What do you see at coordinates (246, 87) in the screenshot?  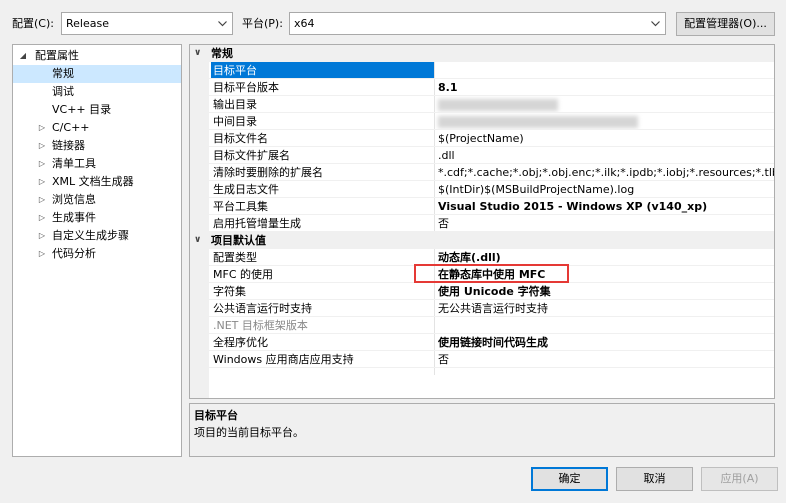 I see `property-name: 目标平台版本` at bounding box center [246, 87].